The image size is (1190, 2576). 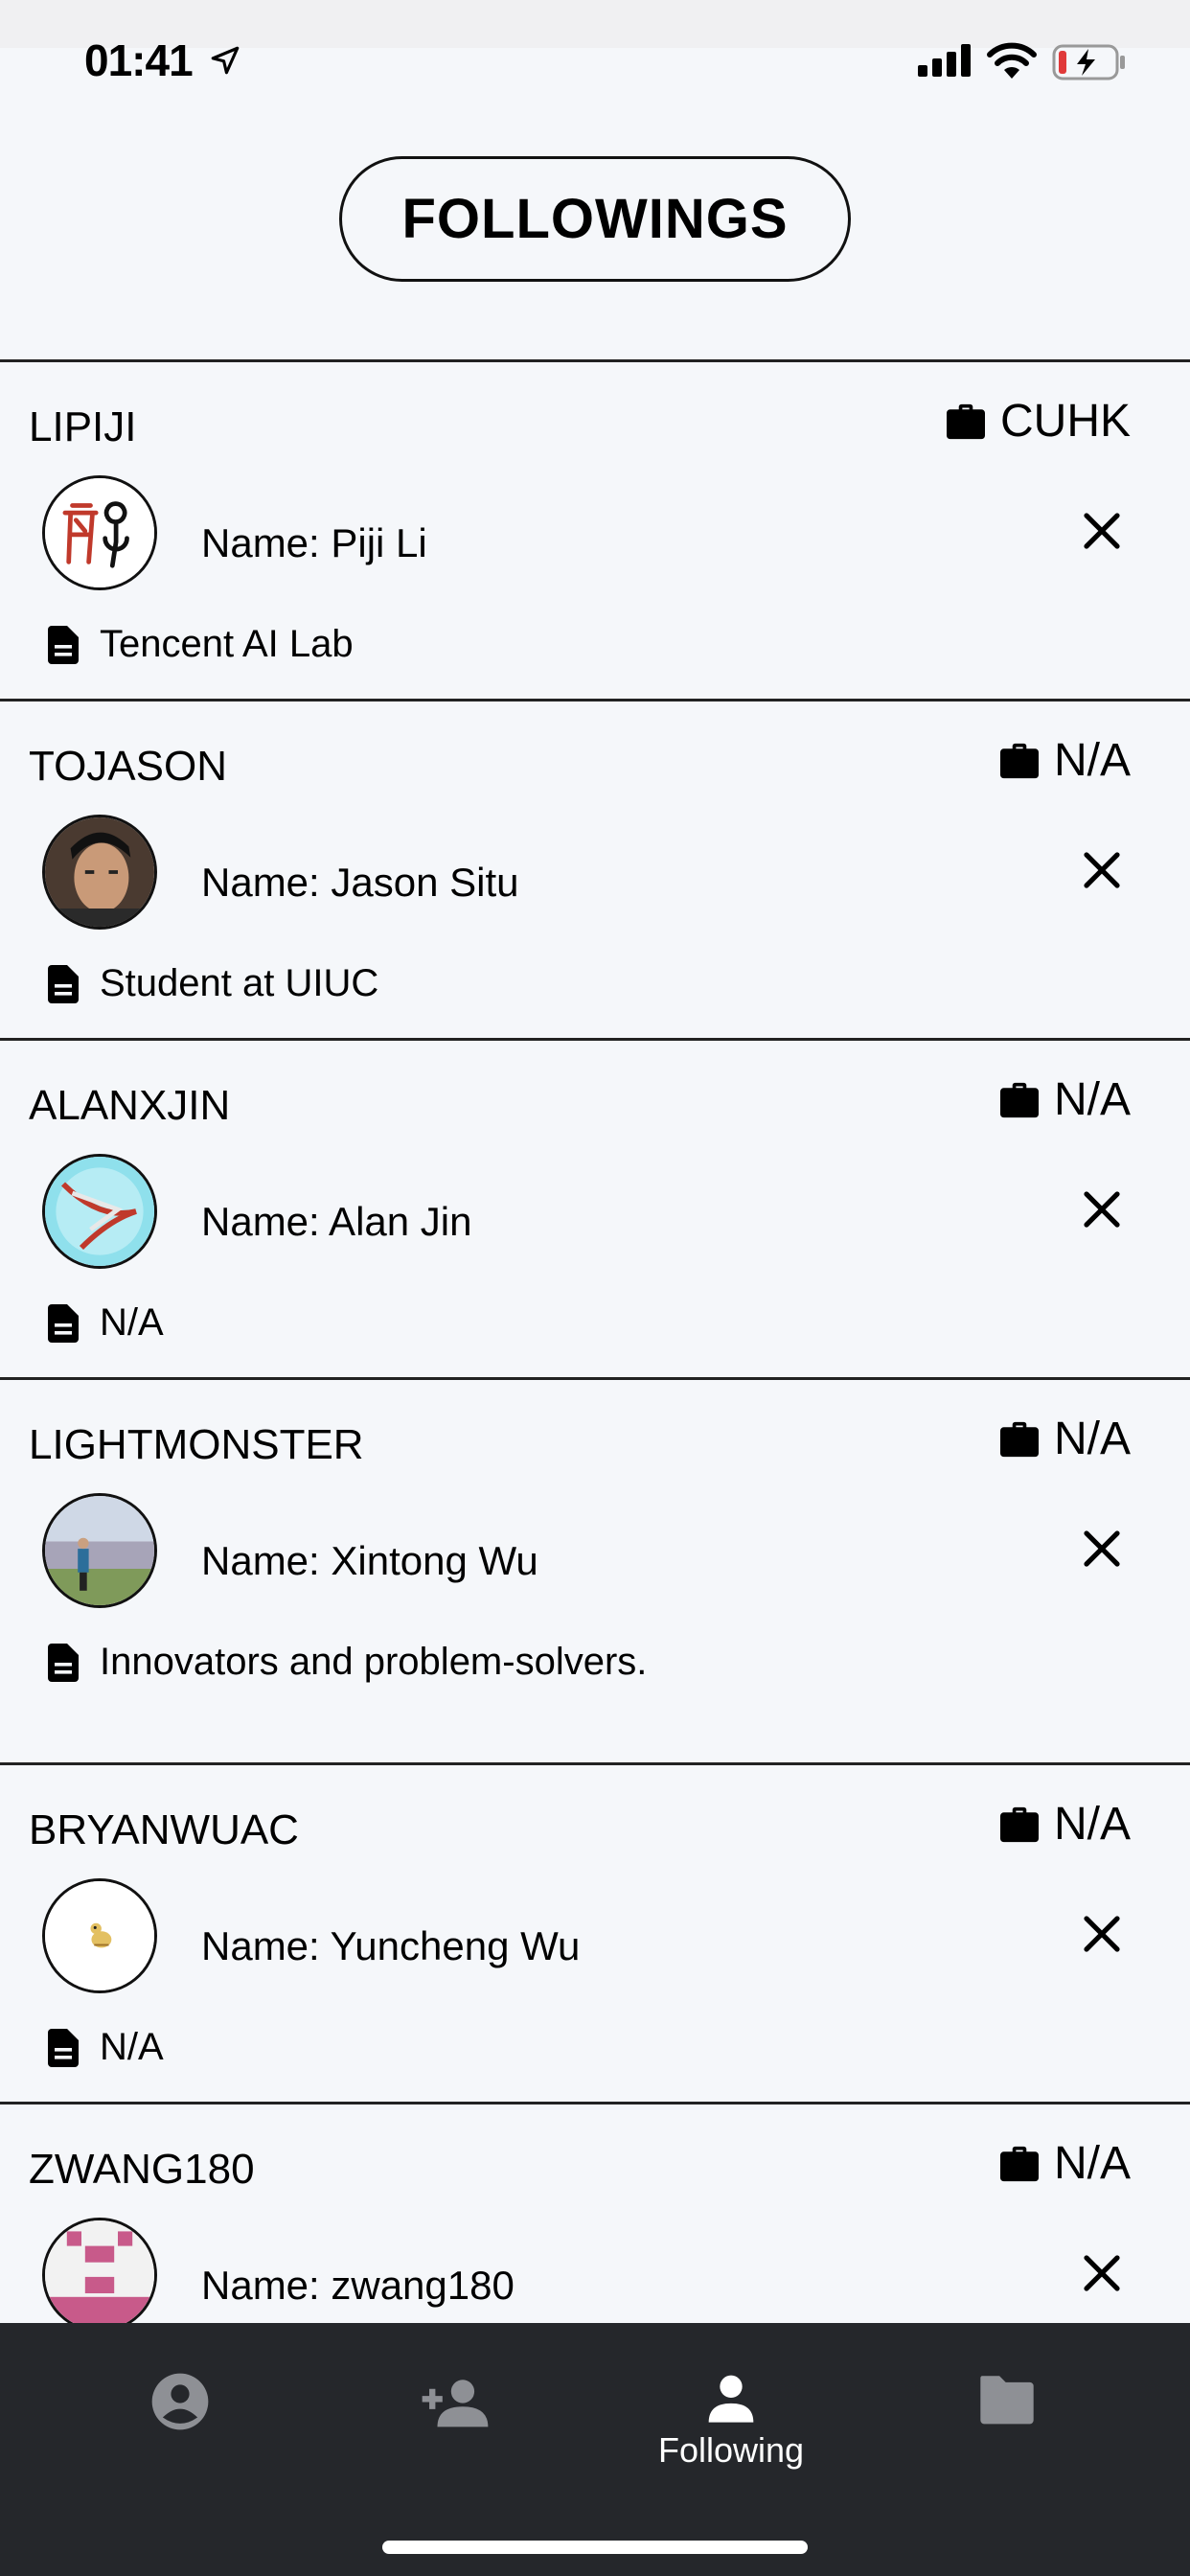 I want to click on username: LIPIJI, so click(x=83, y=426).